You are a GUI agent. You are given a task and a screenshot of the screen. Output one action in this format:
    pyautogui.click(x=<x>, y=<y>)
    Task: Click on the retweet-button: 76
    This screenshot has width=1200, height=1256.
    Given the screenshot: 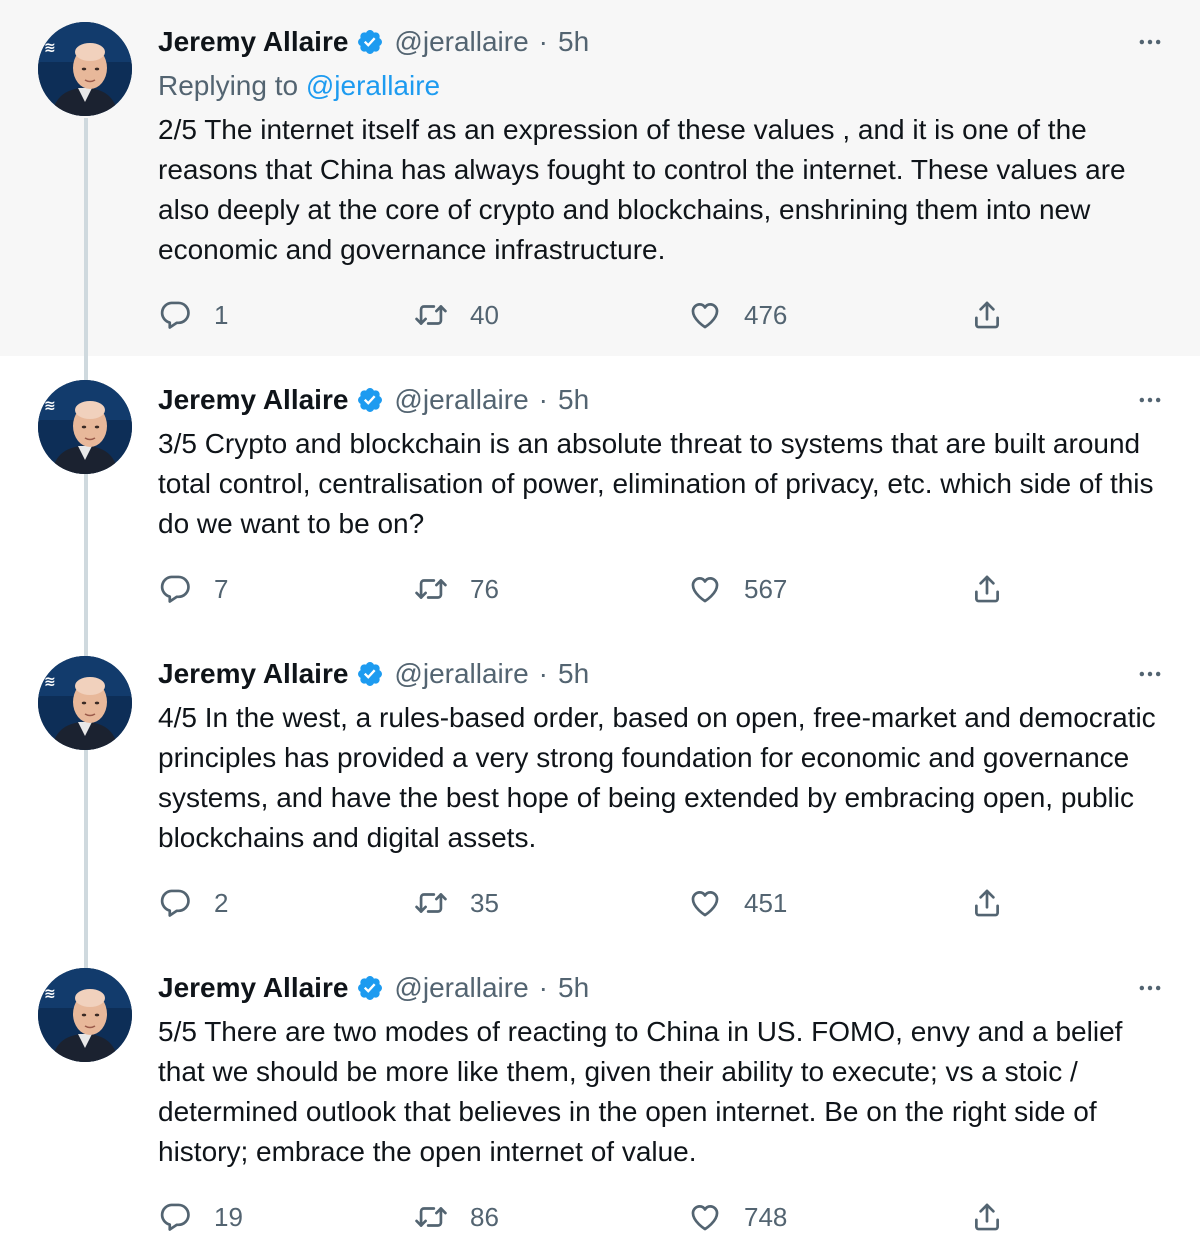 What is the action you would take?
    pyautogui.click(x=456, y=589)
    